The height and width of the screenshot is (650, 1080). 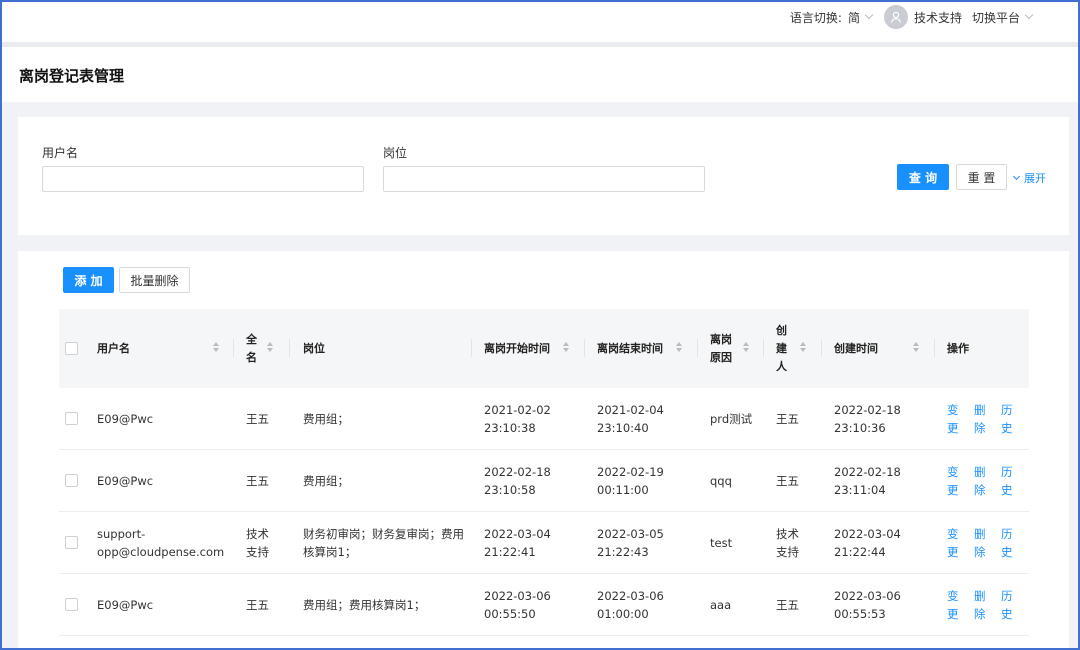 I want to click on page-title: 离岗登记表管理, so click(x=72, y=76).